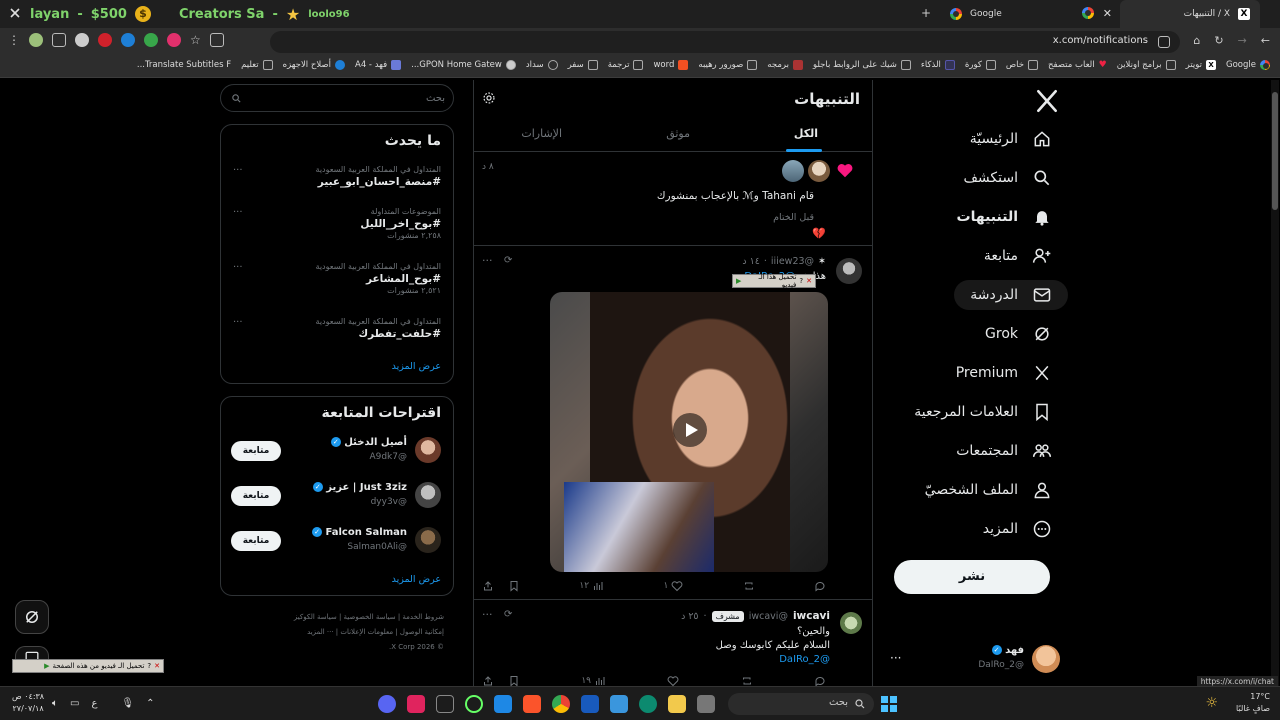 The image size is (1280, 720). Describe the element at coordinates (820, 586) in the screenshot. I see `reply-button` at that location.